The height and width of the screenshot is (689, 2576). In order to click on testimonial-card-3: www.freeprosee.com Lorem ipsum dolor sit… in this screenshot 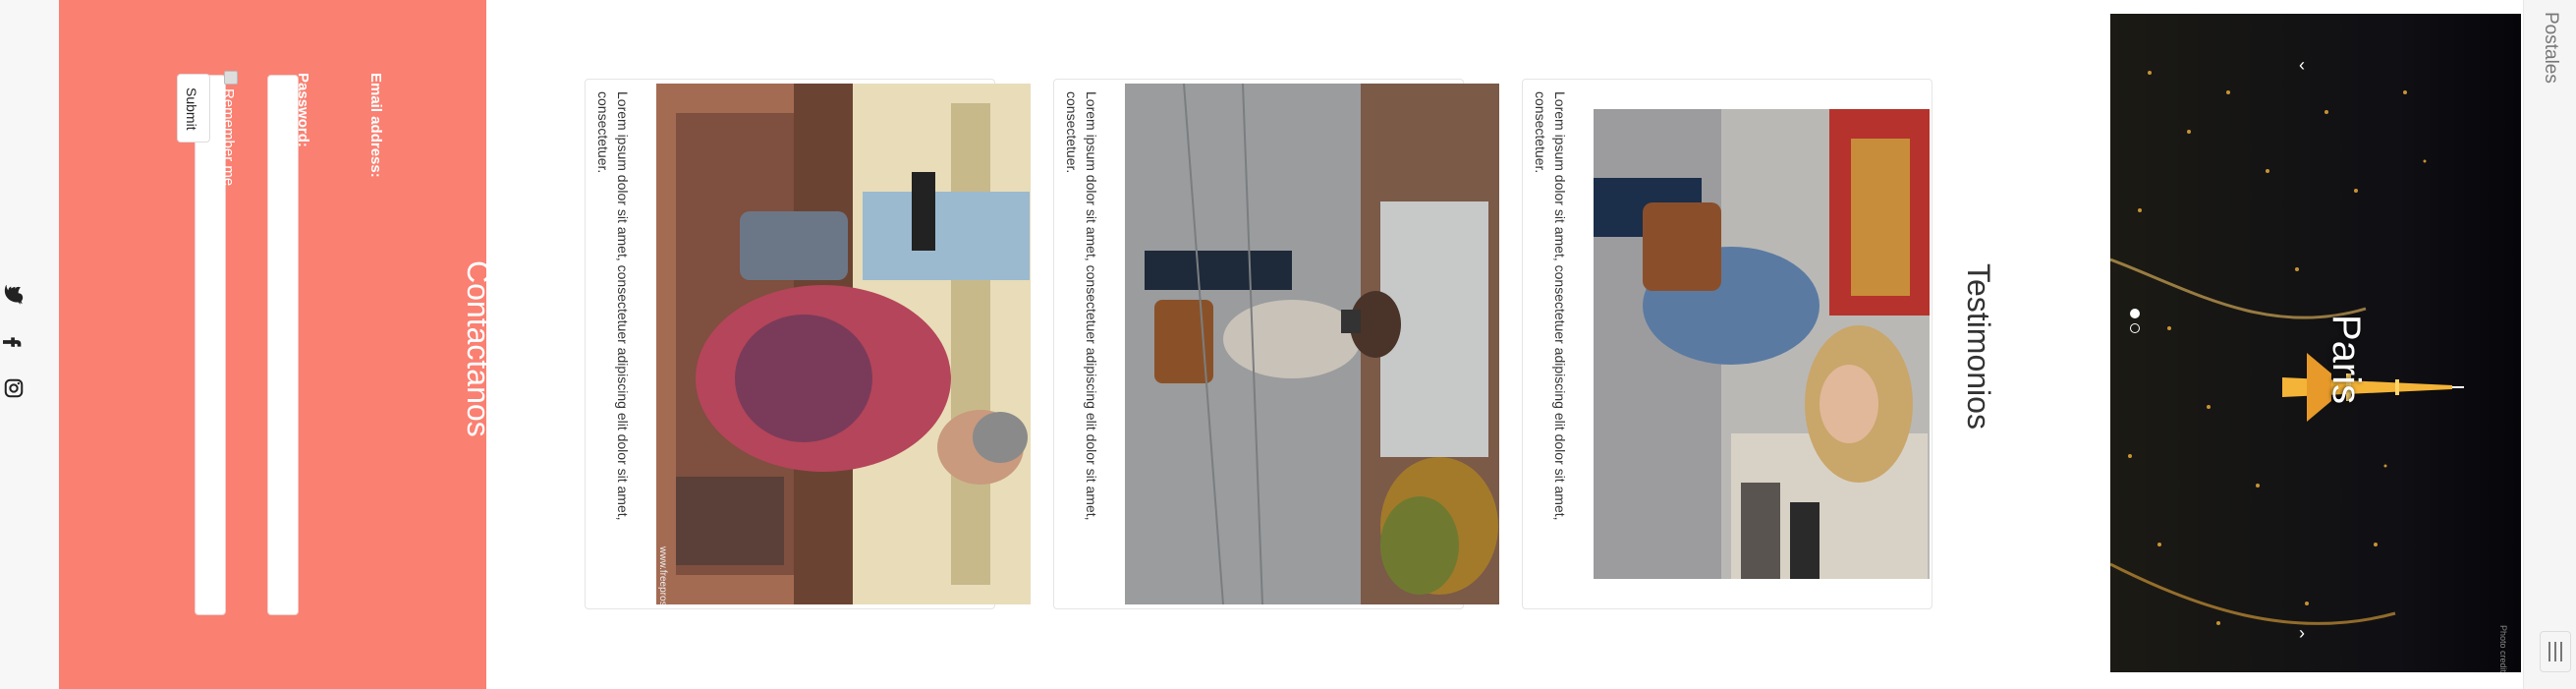, I will do `click(808, 344)`.